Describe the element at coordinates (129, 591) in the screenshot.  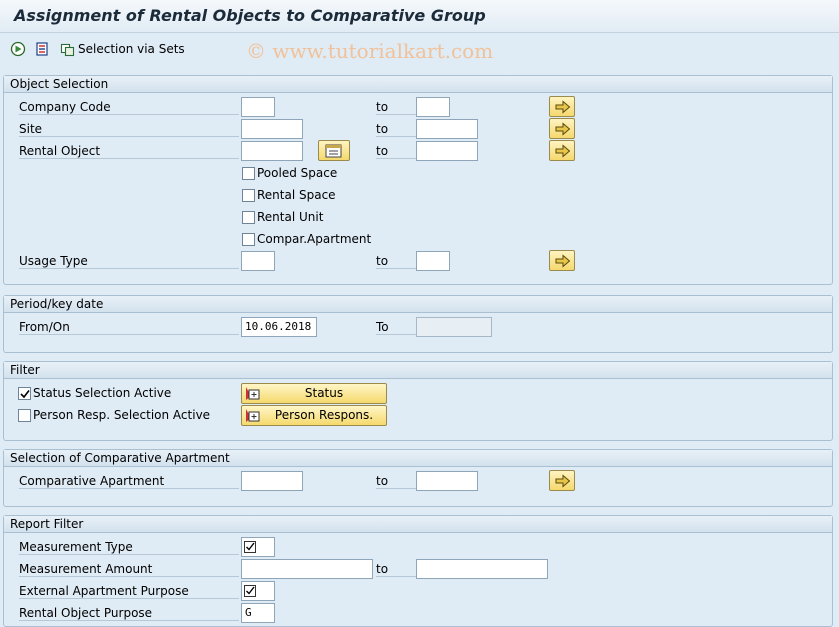
I see `external-apartment-purpose-label: External Apartment Purpose` at that location.